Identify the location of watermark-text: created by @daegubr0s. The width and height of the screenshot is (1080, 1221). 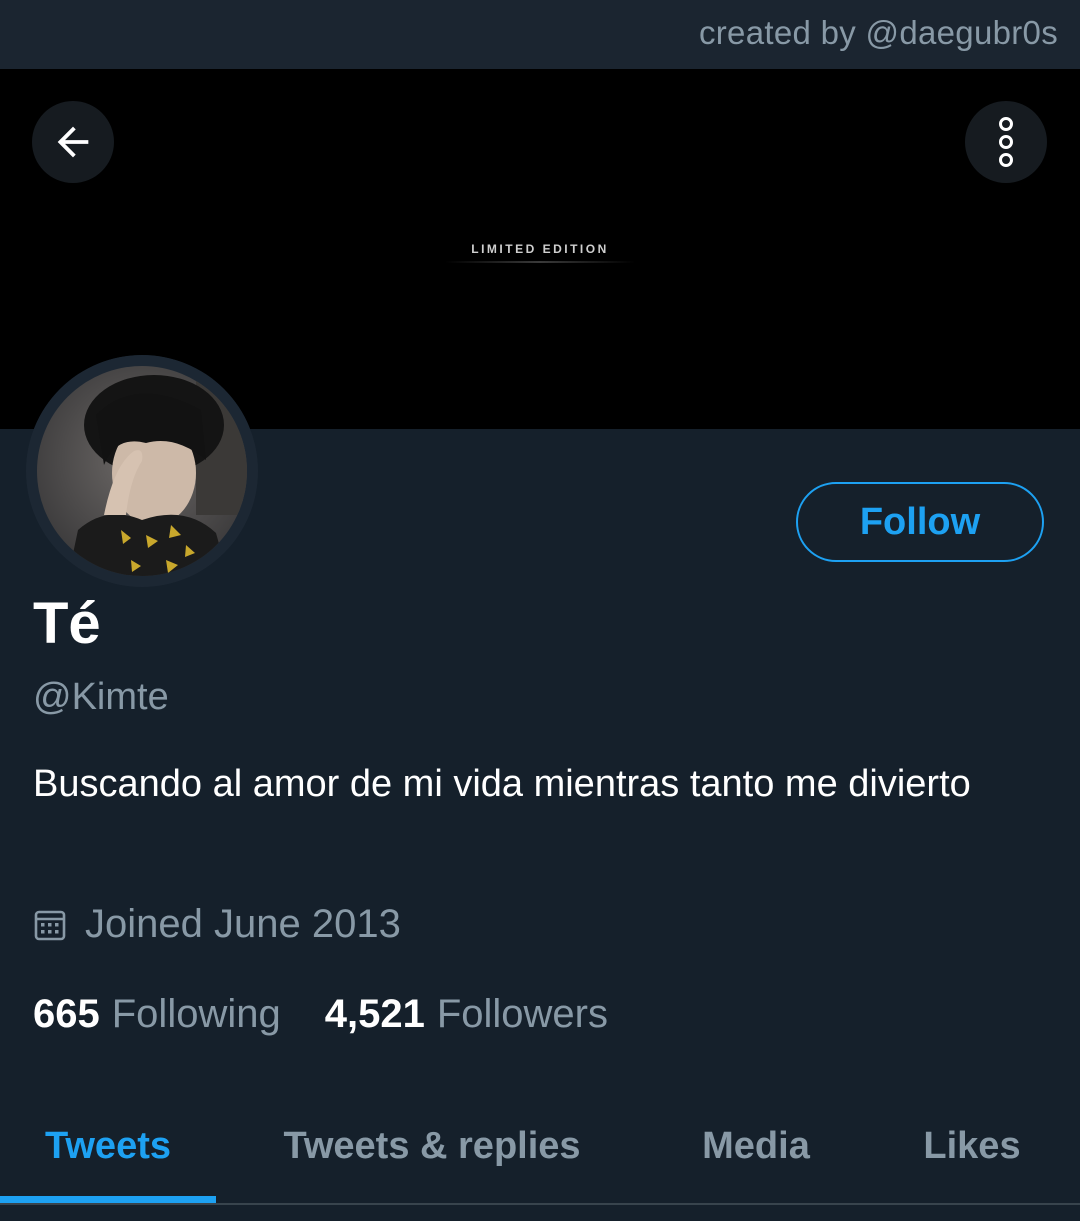
(878, 32).